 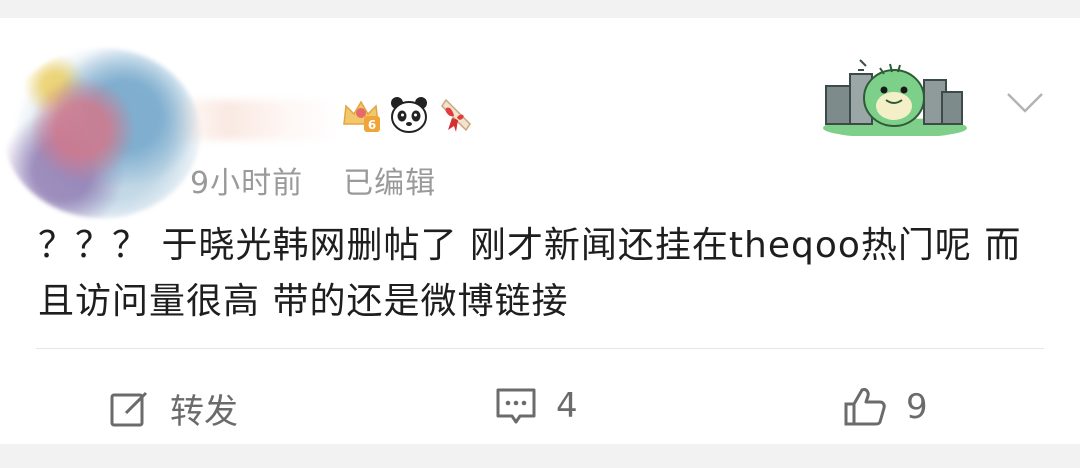 What do you see at coordinates (372, 125) in the screenshot?
I see `level-number: 6` at bounding box center [372, 125].